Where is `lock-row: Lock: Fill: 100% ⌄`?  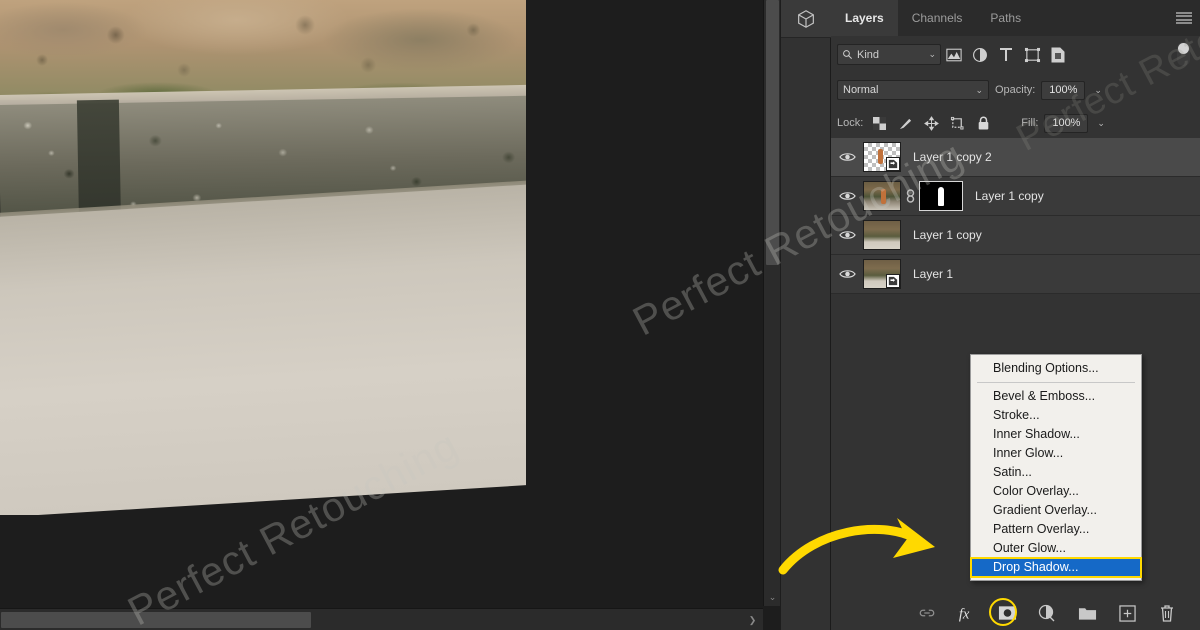 lock-row: Lock: Fill: 100% ⌄ is located at coordinates (1015, 123).